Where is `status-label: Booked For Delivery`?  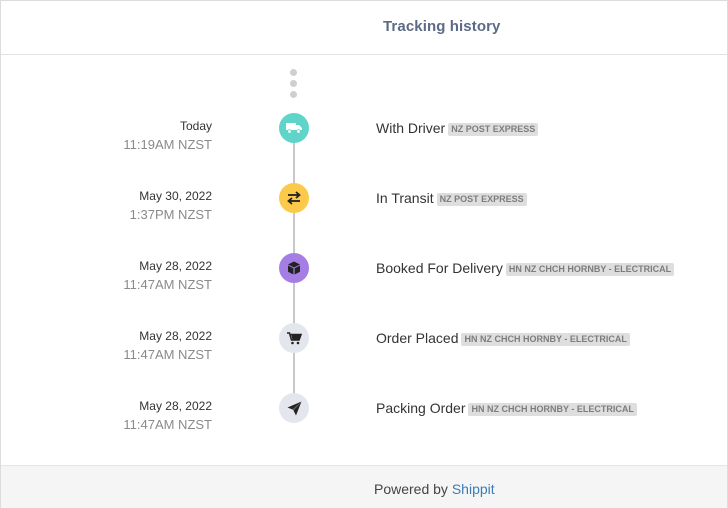 status-label: Booked For Delivery is located at coordinates (439, 268).